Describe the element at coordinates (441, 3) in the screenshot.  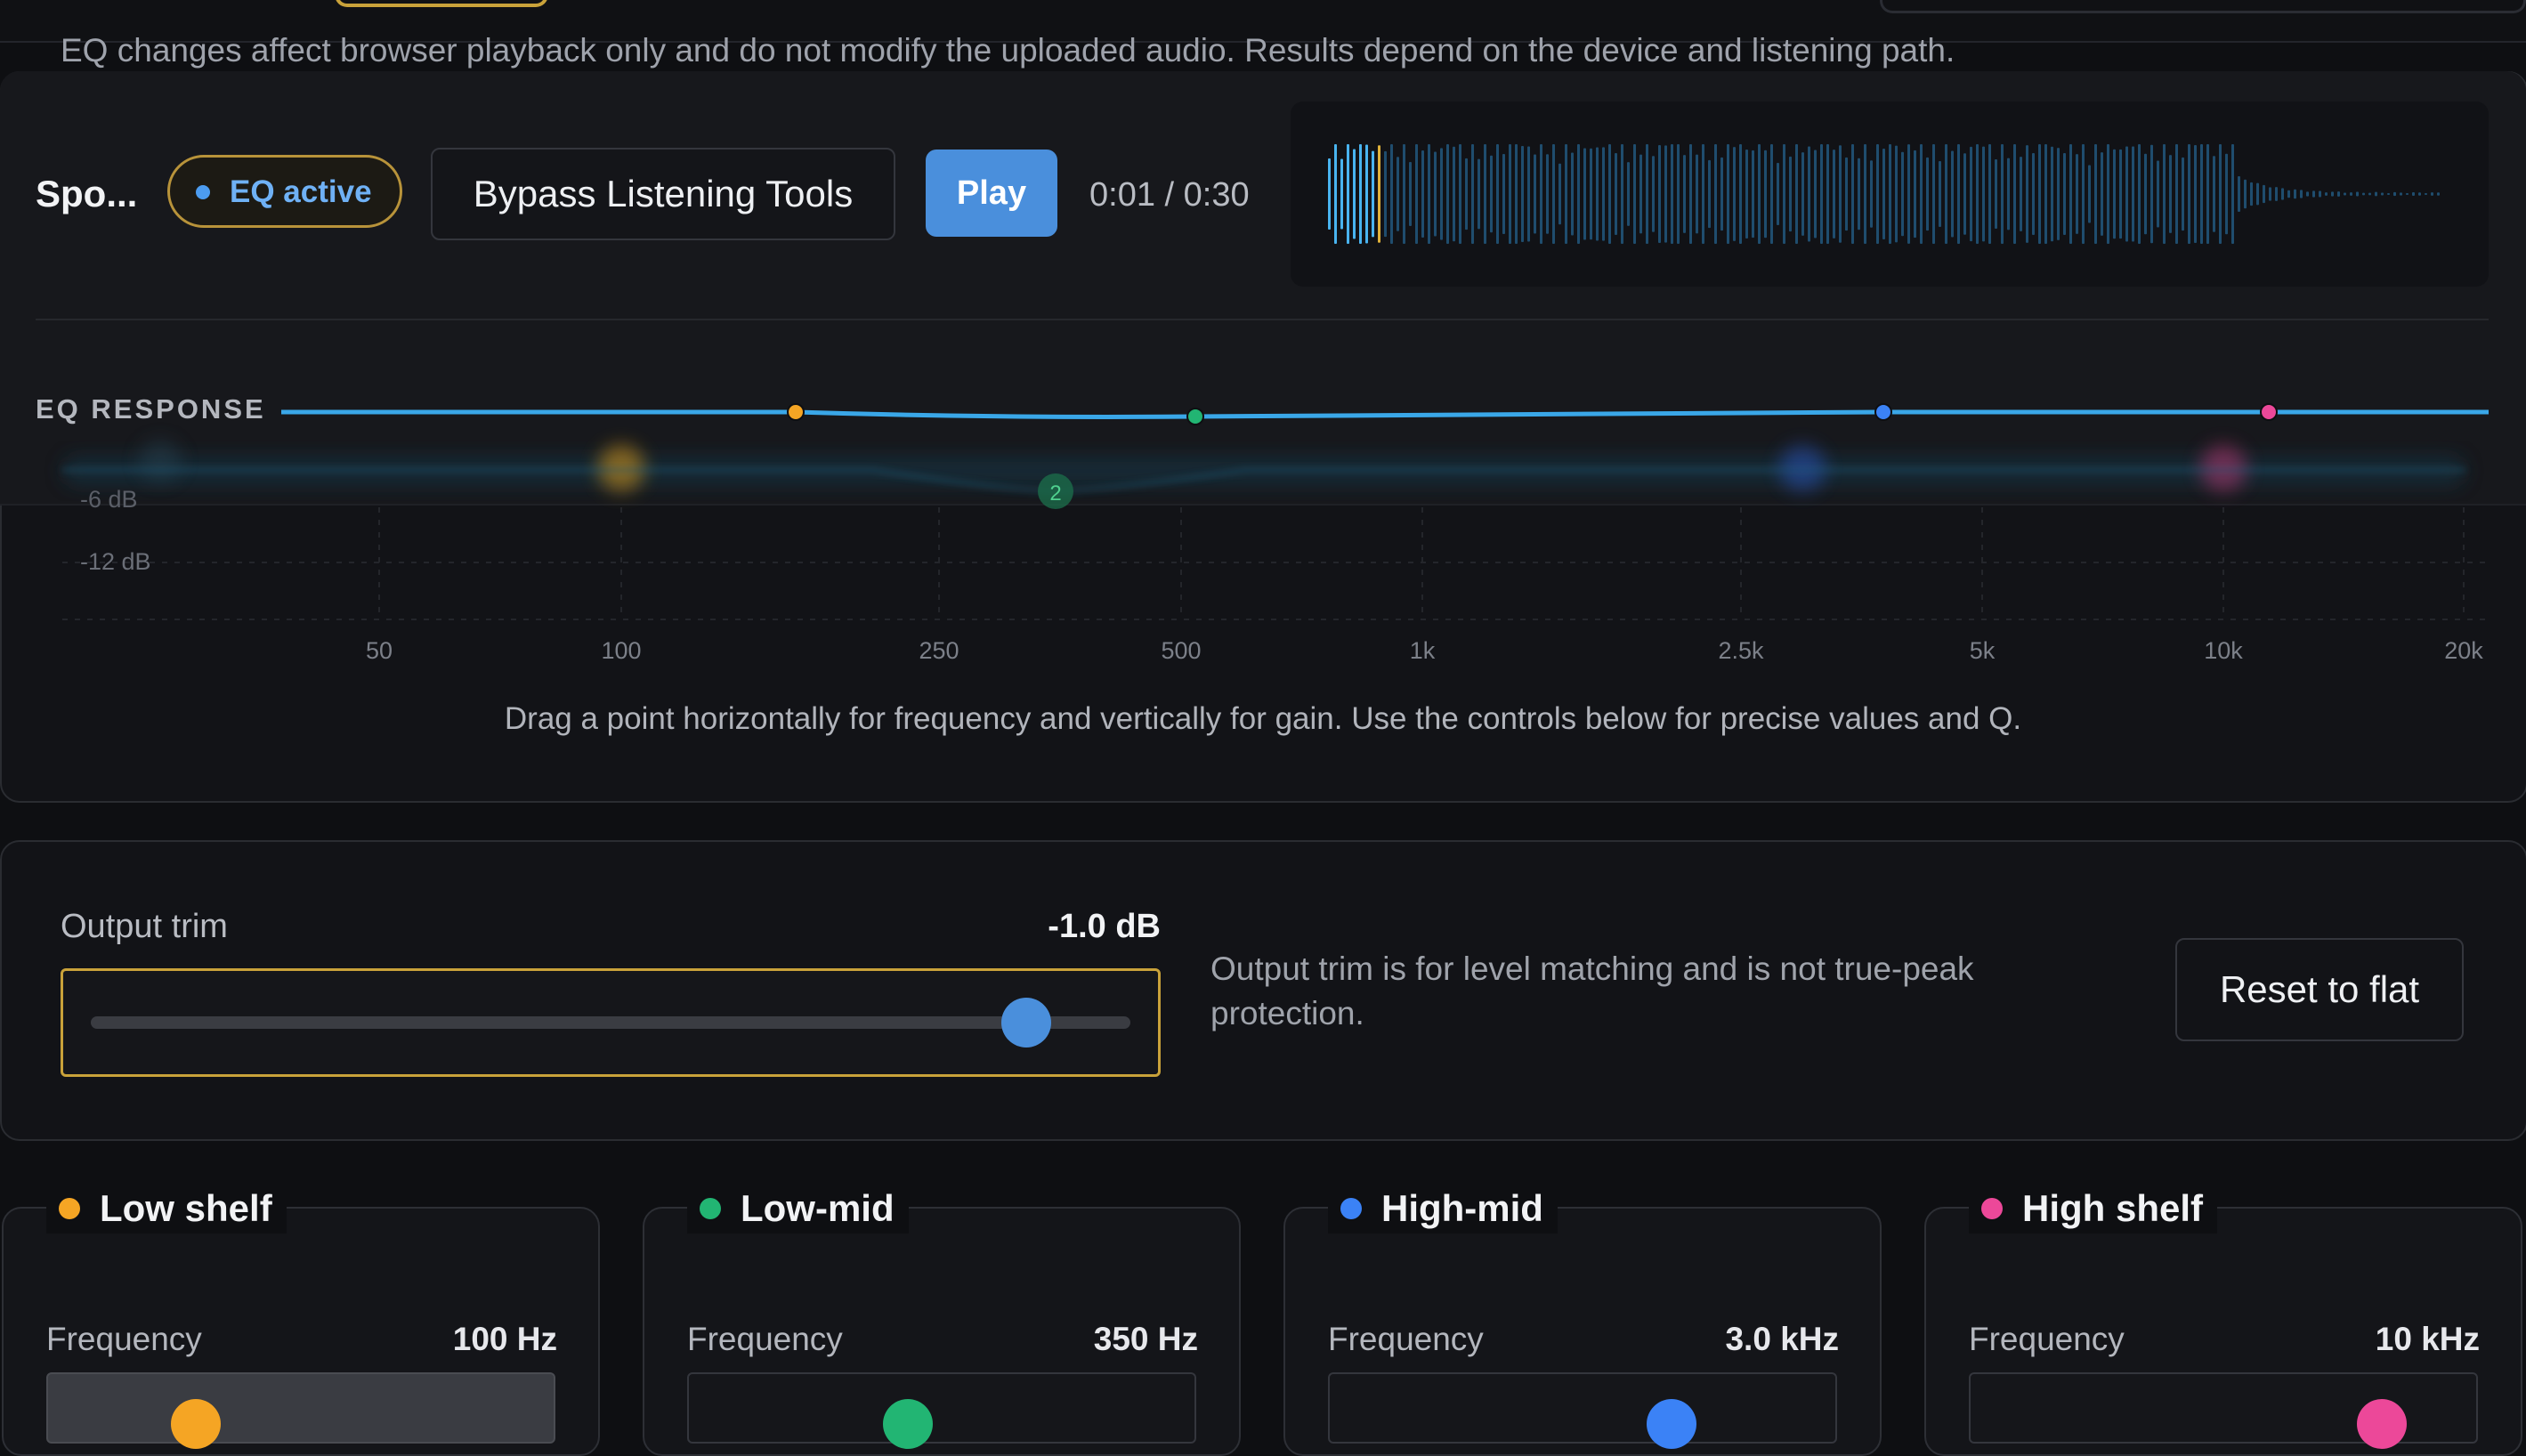
I see `top-tab-edge` at that location.